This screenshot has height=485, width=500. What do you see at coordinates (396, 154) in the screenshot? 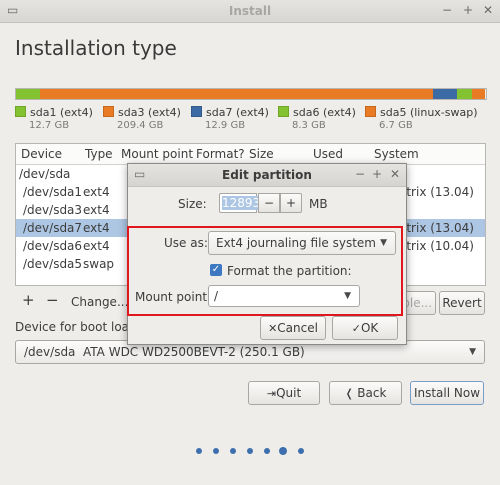
I see `column-header: System` at bounding box center [396, 154].